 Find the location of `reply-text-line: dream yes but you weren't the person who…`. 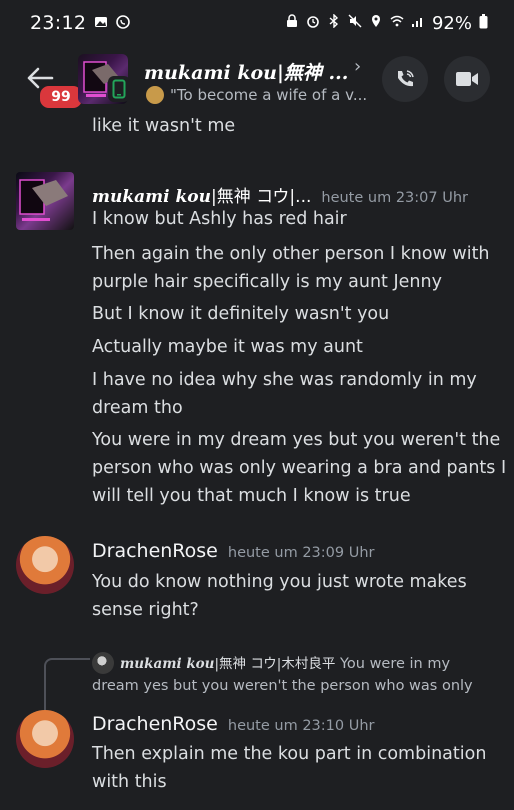

reply-text-line: dream yes but you weren't the person who… is located at coordinates (282, 686).